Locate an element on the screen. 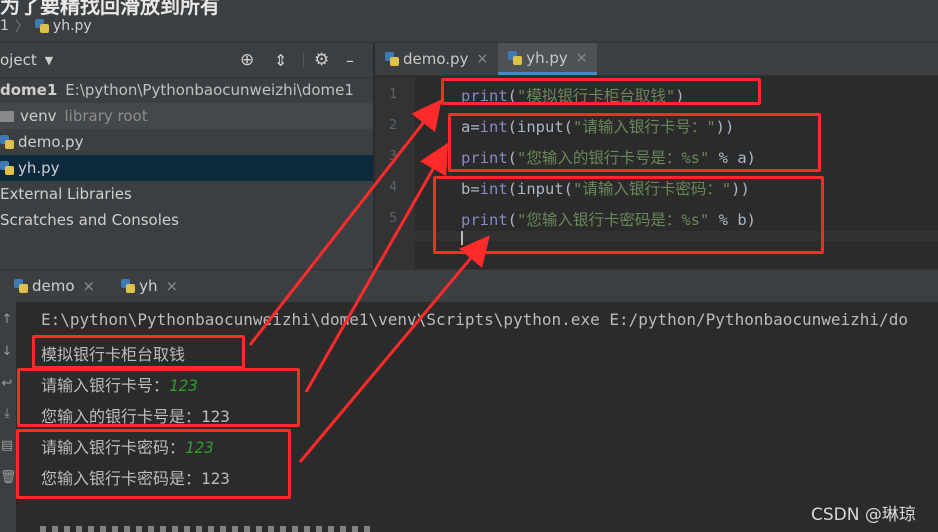 The image size is (938, 532). watermark: CSDN @琳琼 is located at coordinates (863, 515).